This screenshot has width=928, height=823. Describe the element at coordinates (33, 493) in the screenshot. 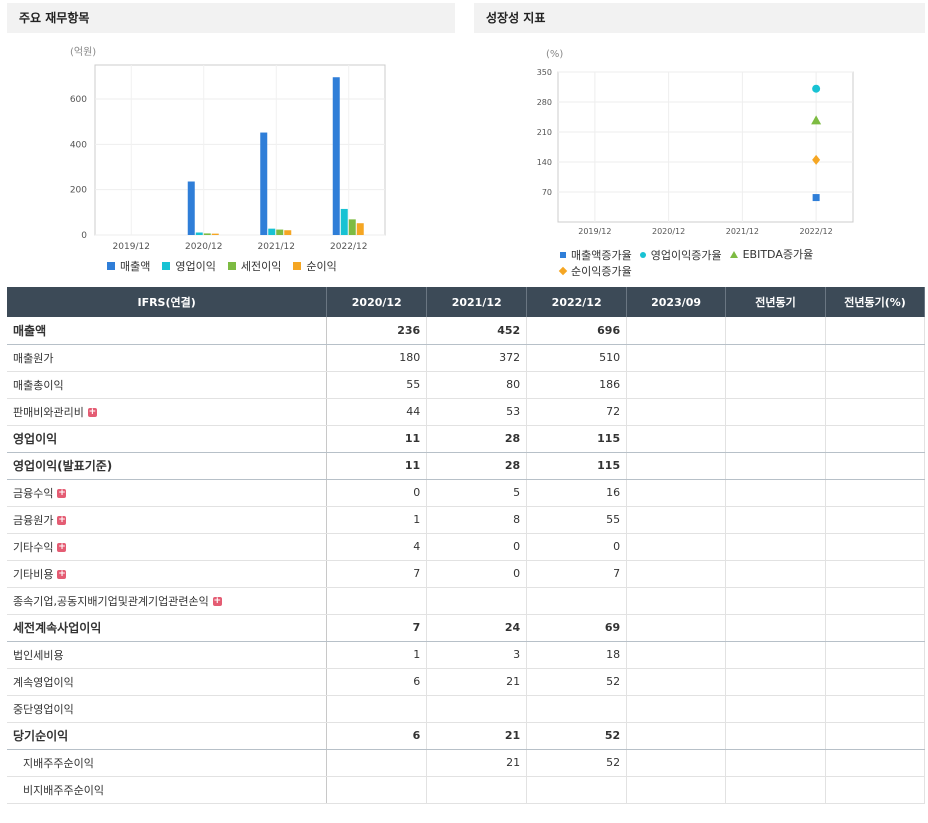

I see `row-label-text: 금융수익` at that location.